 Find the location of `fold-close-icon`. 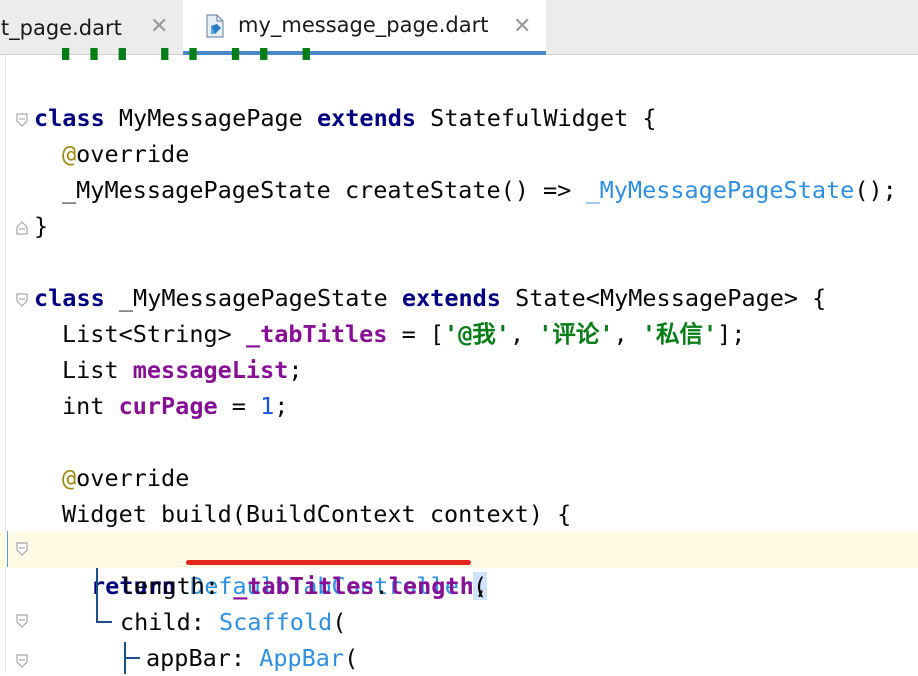

fold-close-icon is located at coordinates (22, 228).